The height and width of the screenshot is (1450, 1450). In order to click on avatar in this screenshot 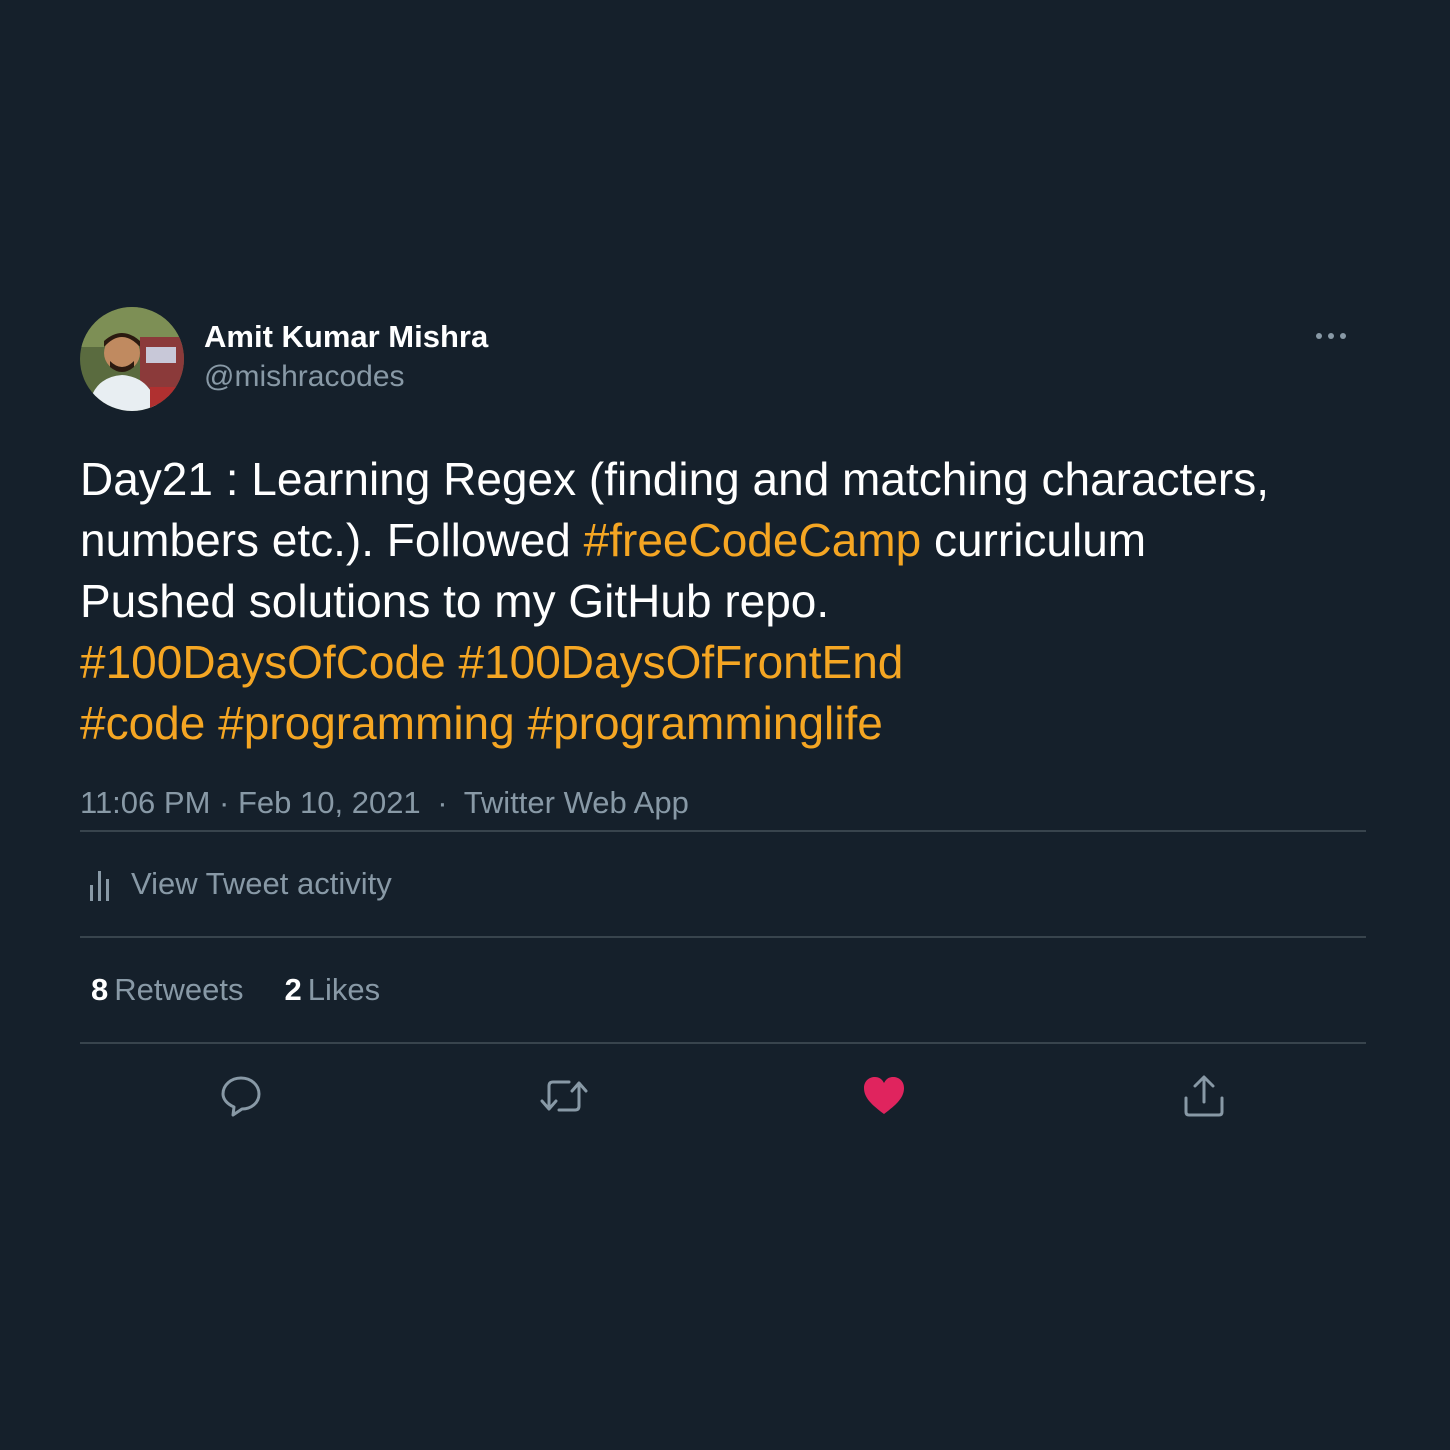, I will do `click(132, 359)`.